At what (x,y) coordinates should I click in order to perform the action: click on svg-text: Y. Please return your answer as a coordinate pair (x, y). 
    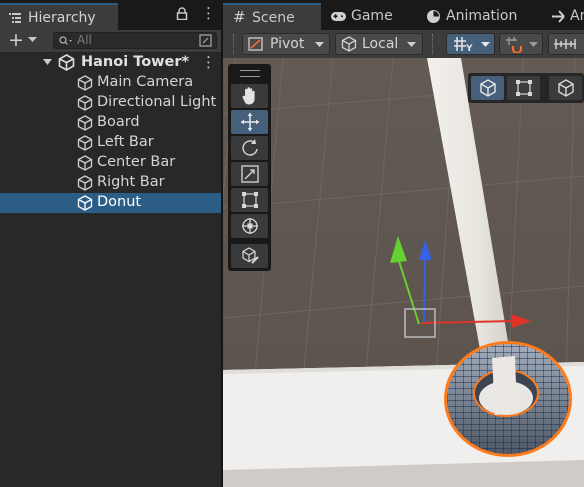
    Looking at the image, I should click on (469, 48).